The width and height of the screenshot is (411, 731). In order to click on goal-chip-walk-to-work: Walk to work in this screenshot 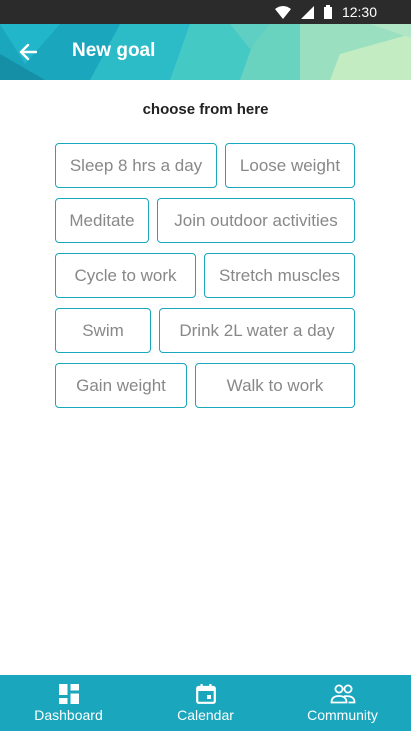, I will do `click(275, 385)`.